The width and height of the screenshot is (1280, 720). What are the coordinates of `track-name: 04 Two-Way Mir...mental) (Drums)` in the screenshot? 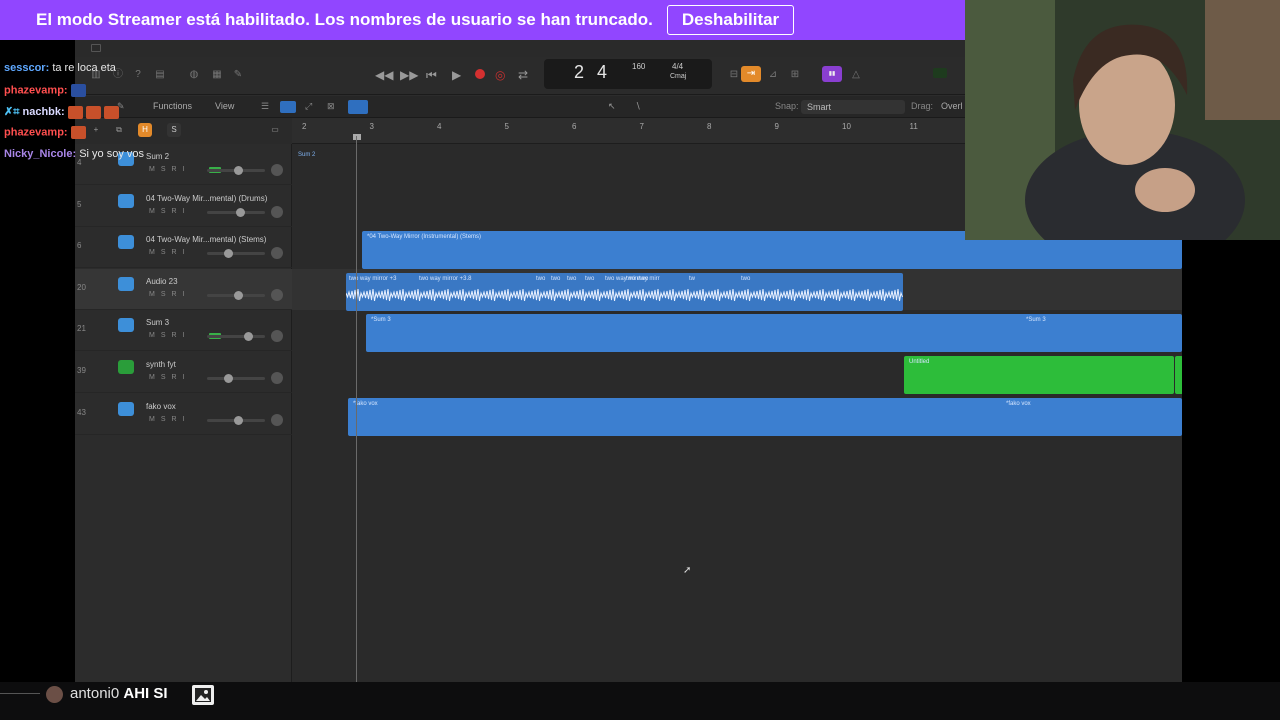 It's located at (206, 198).